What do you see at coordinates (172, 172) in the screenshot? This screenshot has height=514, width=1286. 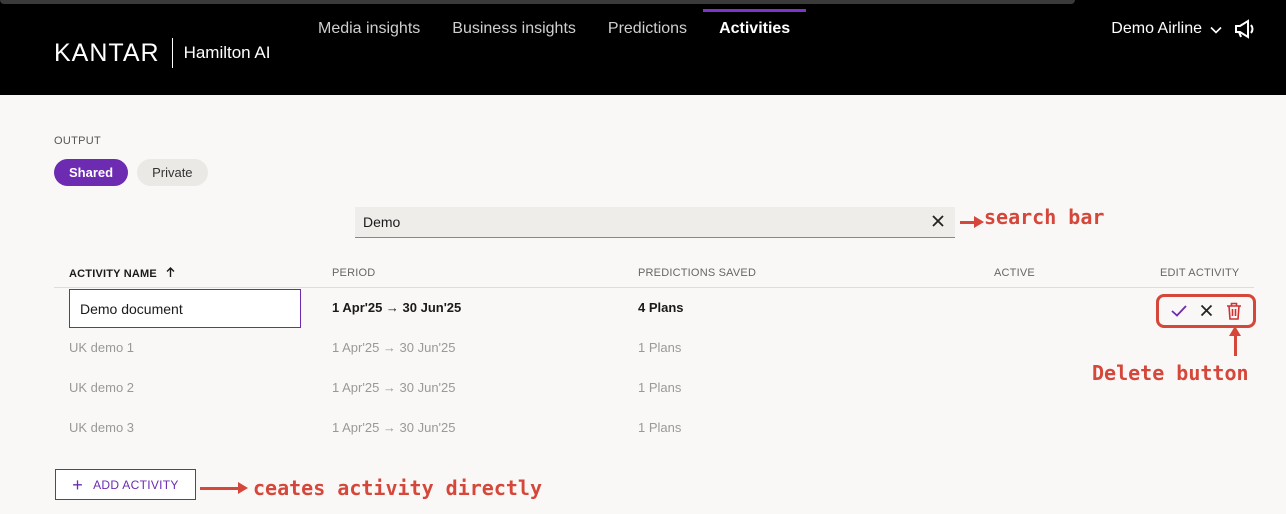 I see `private-toggle: Private` at bounding box center [172, 172].